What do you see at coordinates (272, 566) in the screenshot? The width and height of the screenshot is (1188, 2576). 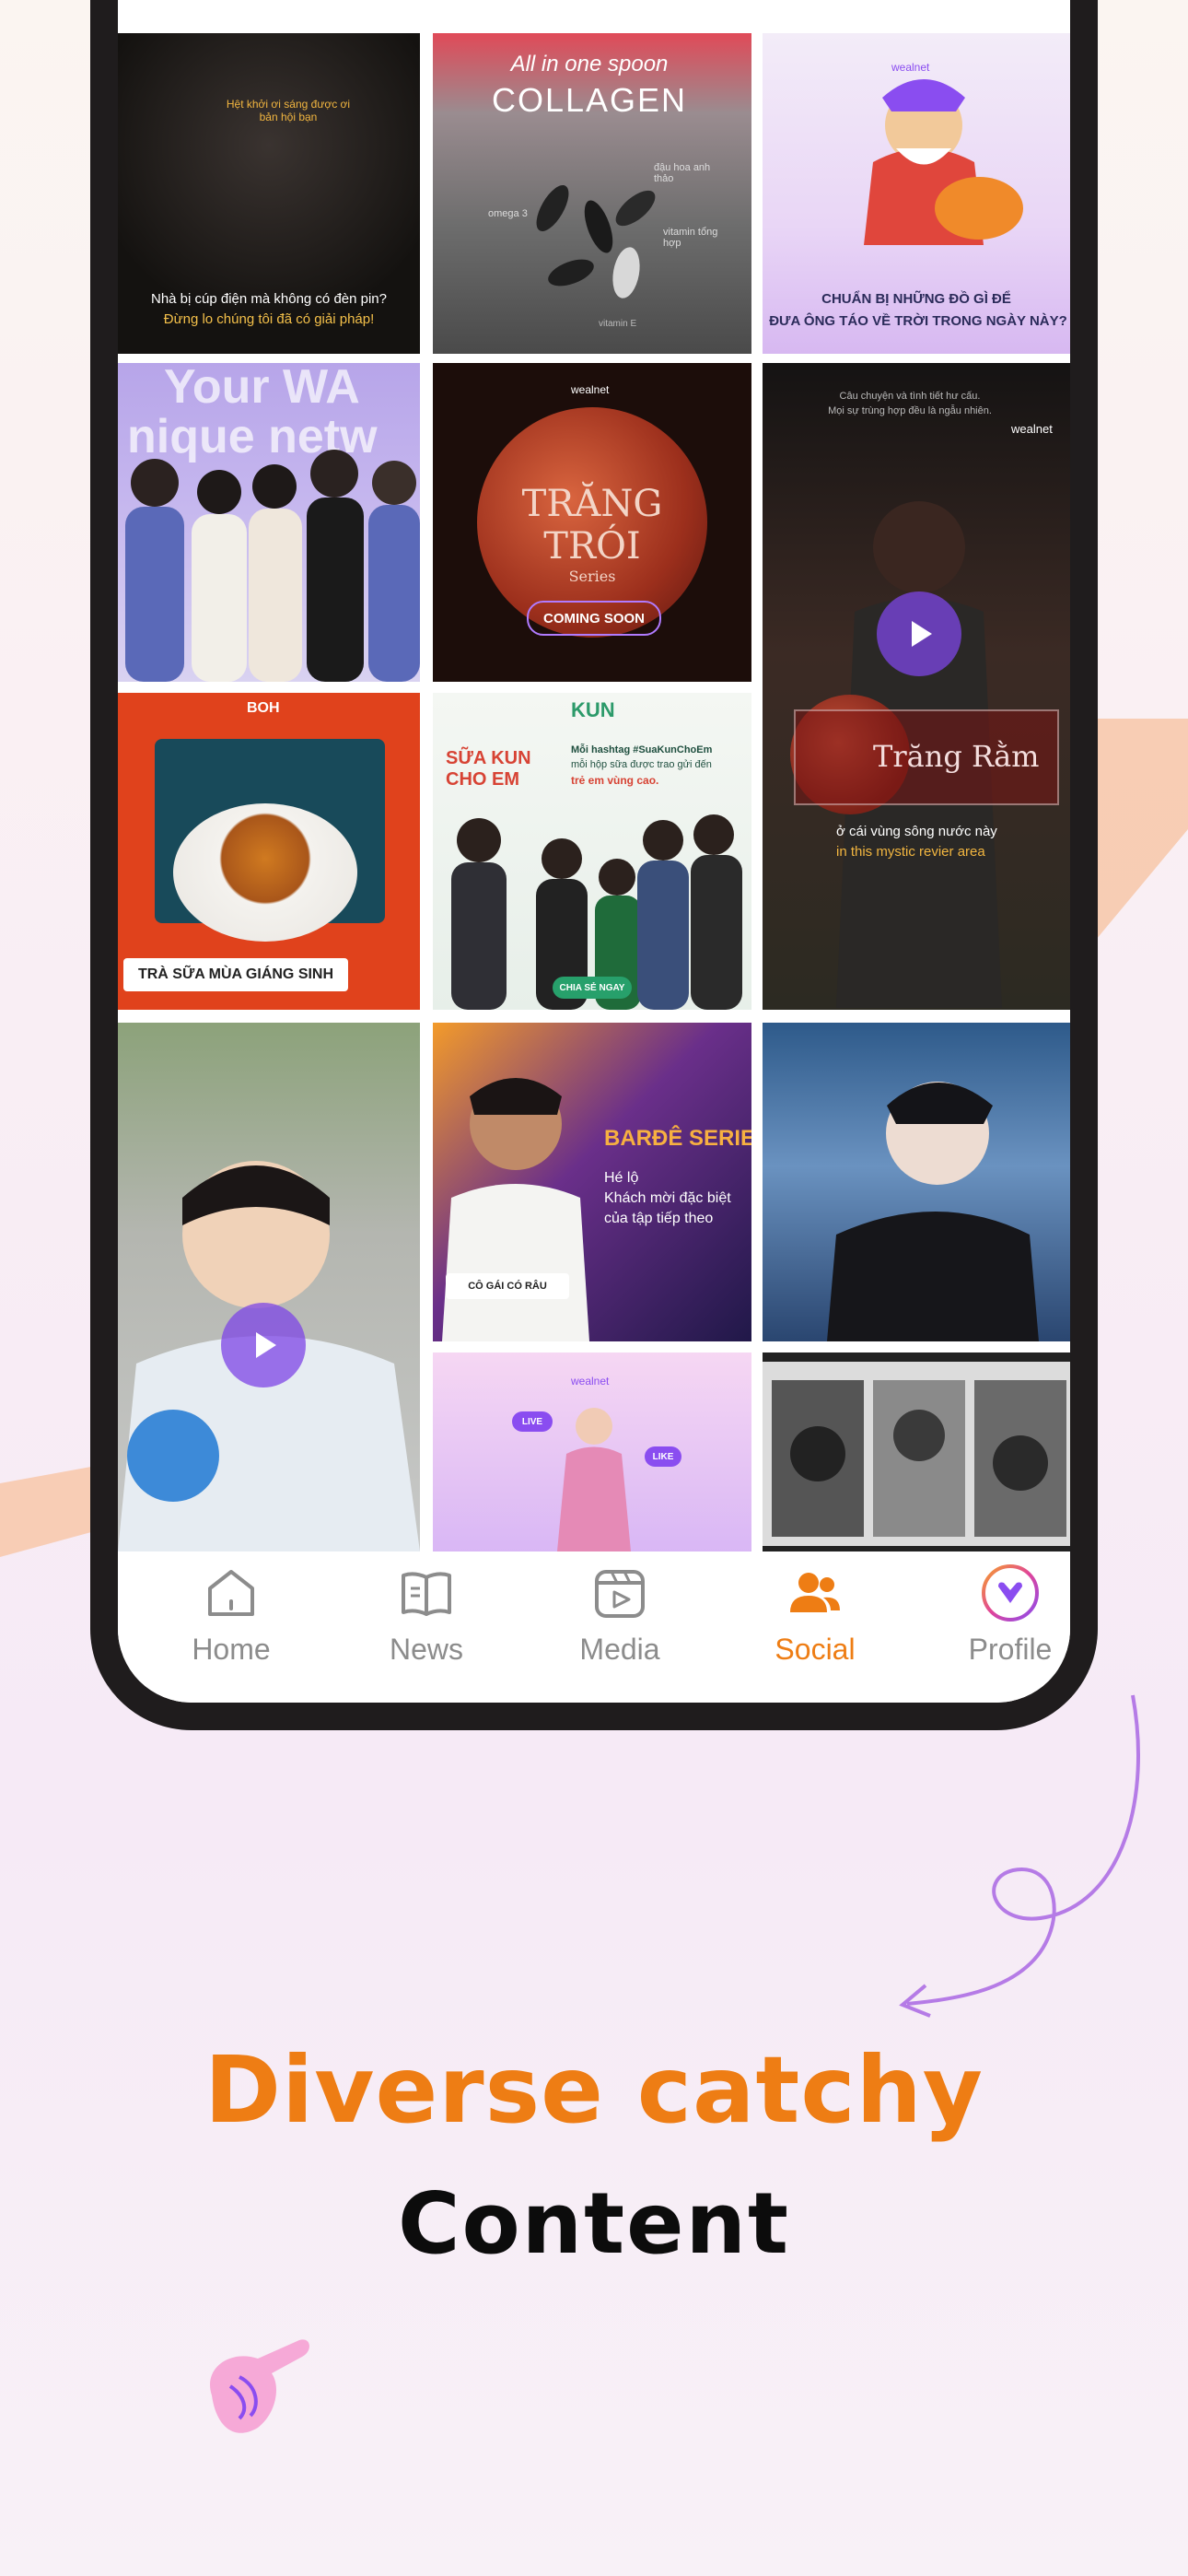 I see `group-photo` at bounding box center [272, 566].